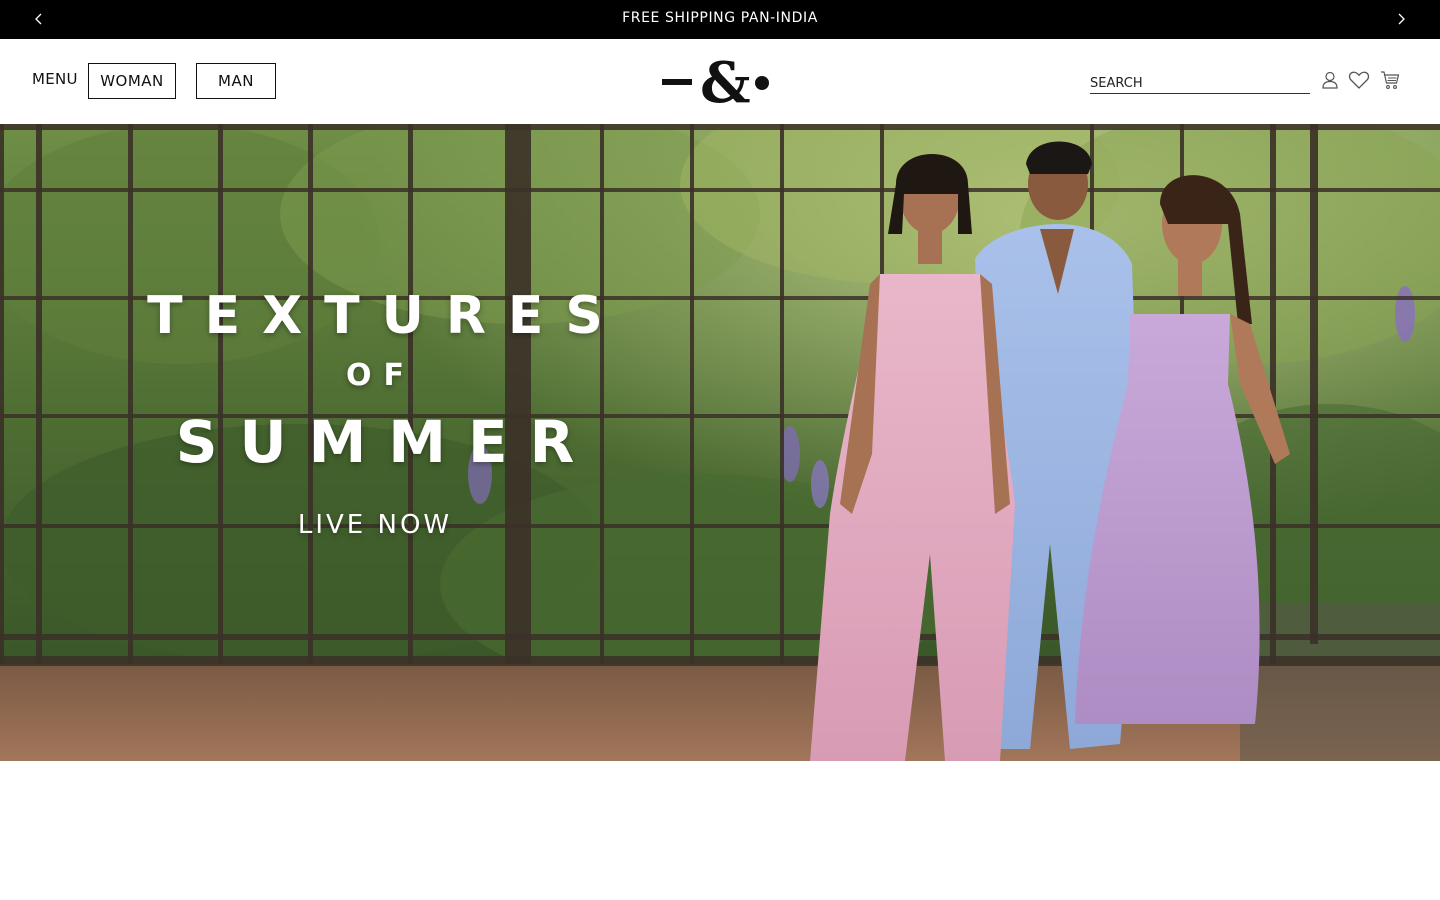  What do you see at coordinates (1330, 80) in the screenshot?
I see `user-icon` at bounding box center [1330, 80].